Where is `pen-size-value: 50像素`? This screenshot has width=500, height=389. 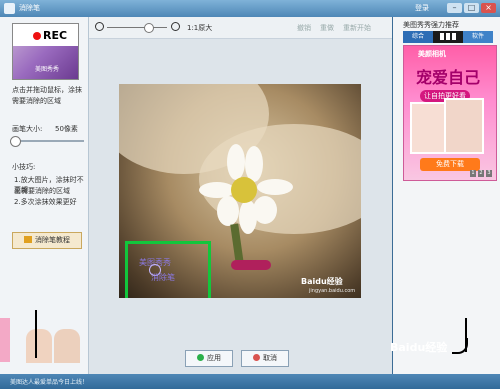
pen-size-value: 50像素 is located at coordinates (66, 129).